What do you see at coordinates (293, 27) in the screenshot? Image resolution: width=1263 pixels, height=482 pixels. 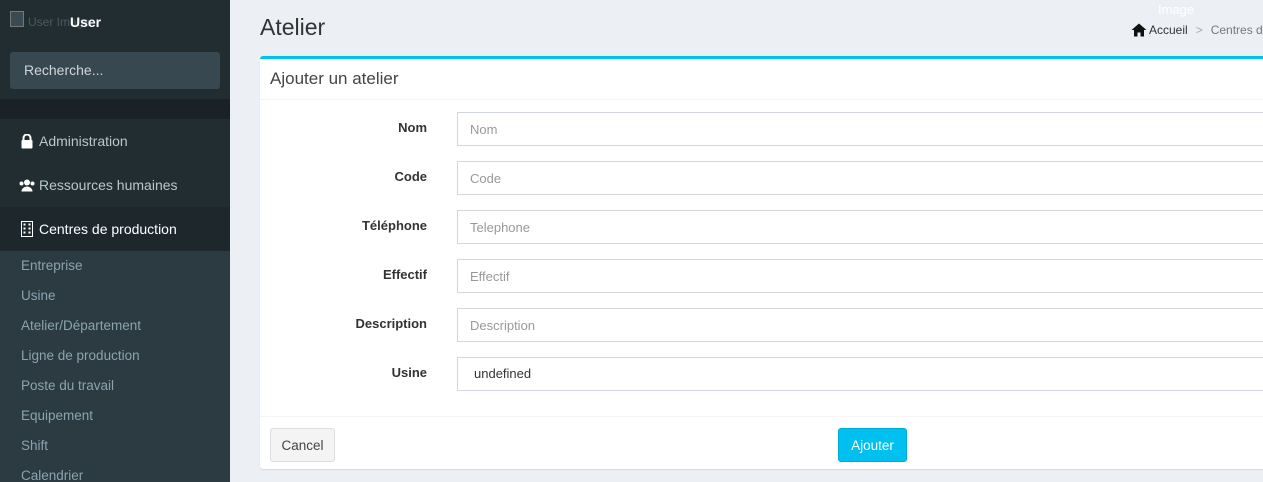 I see `page-title: Atelier` at bounding box center [293, 27].